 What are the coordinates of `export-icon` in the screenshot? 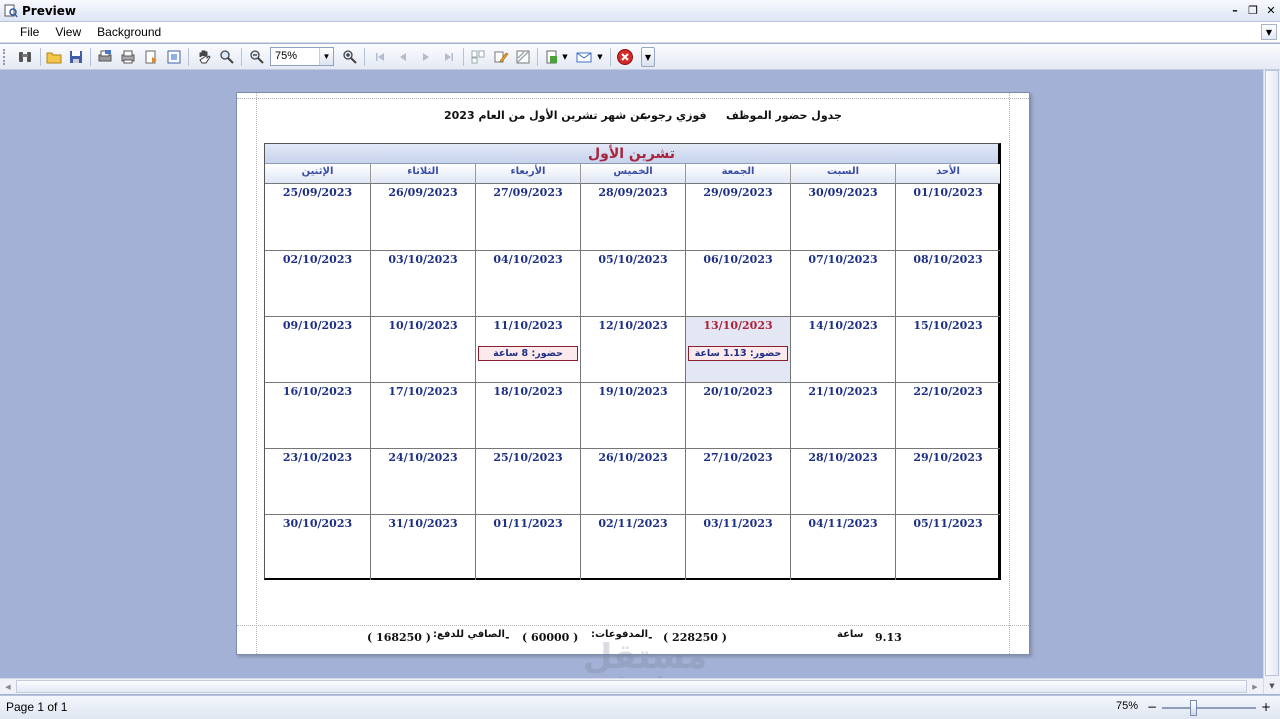 It's located at (151, 57).